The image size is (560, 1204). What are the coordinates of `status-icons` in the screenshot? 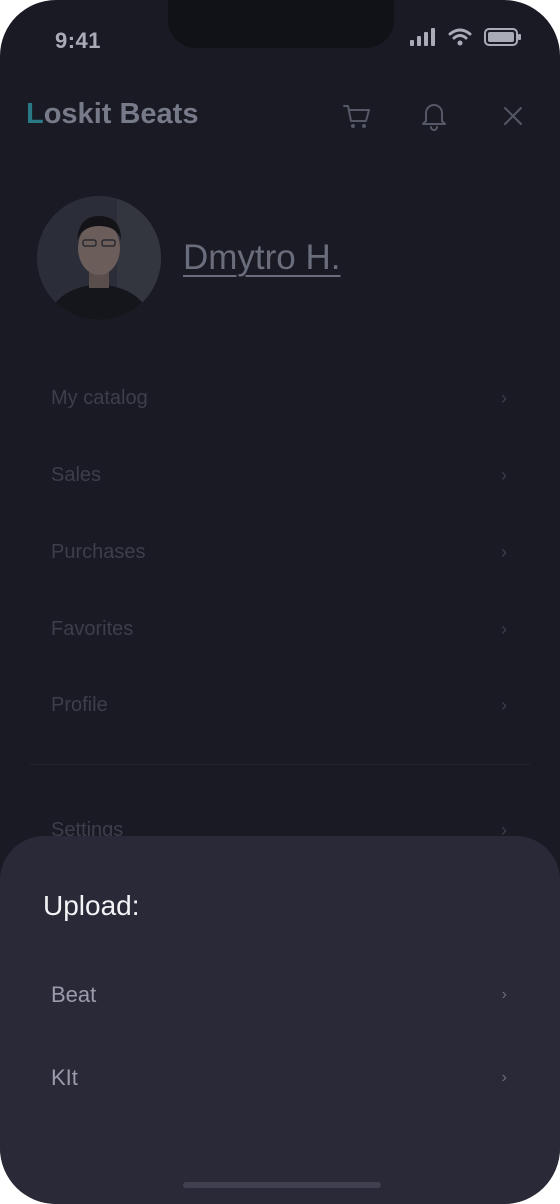 It's located at (466, 39).